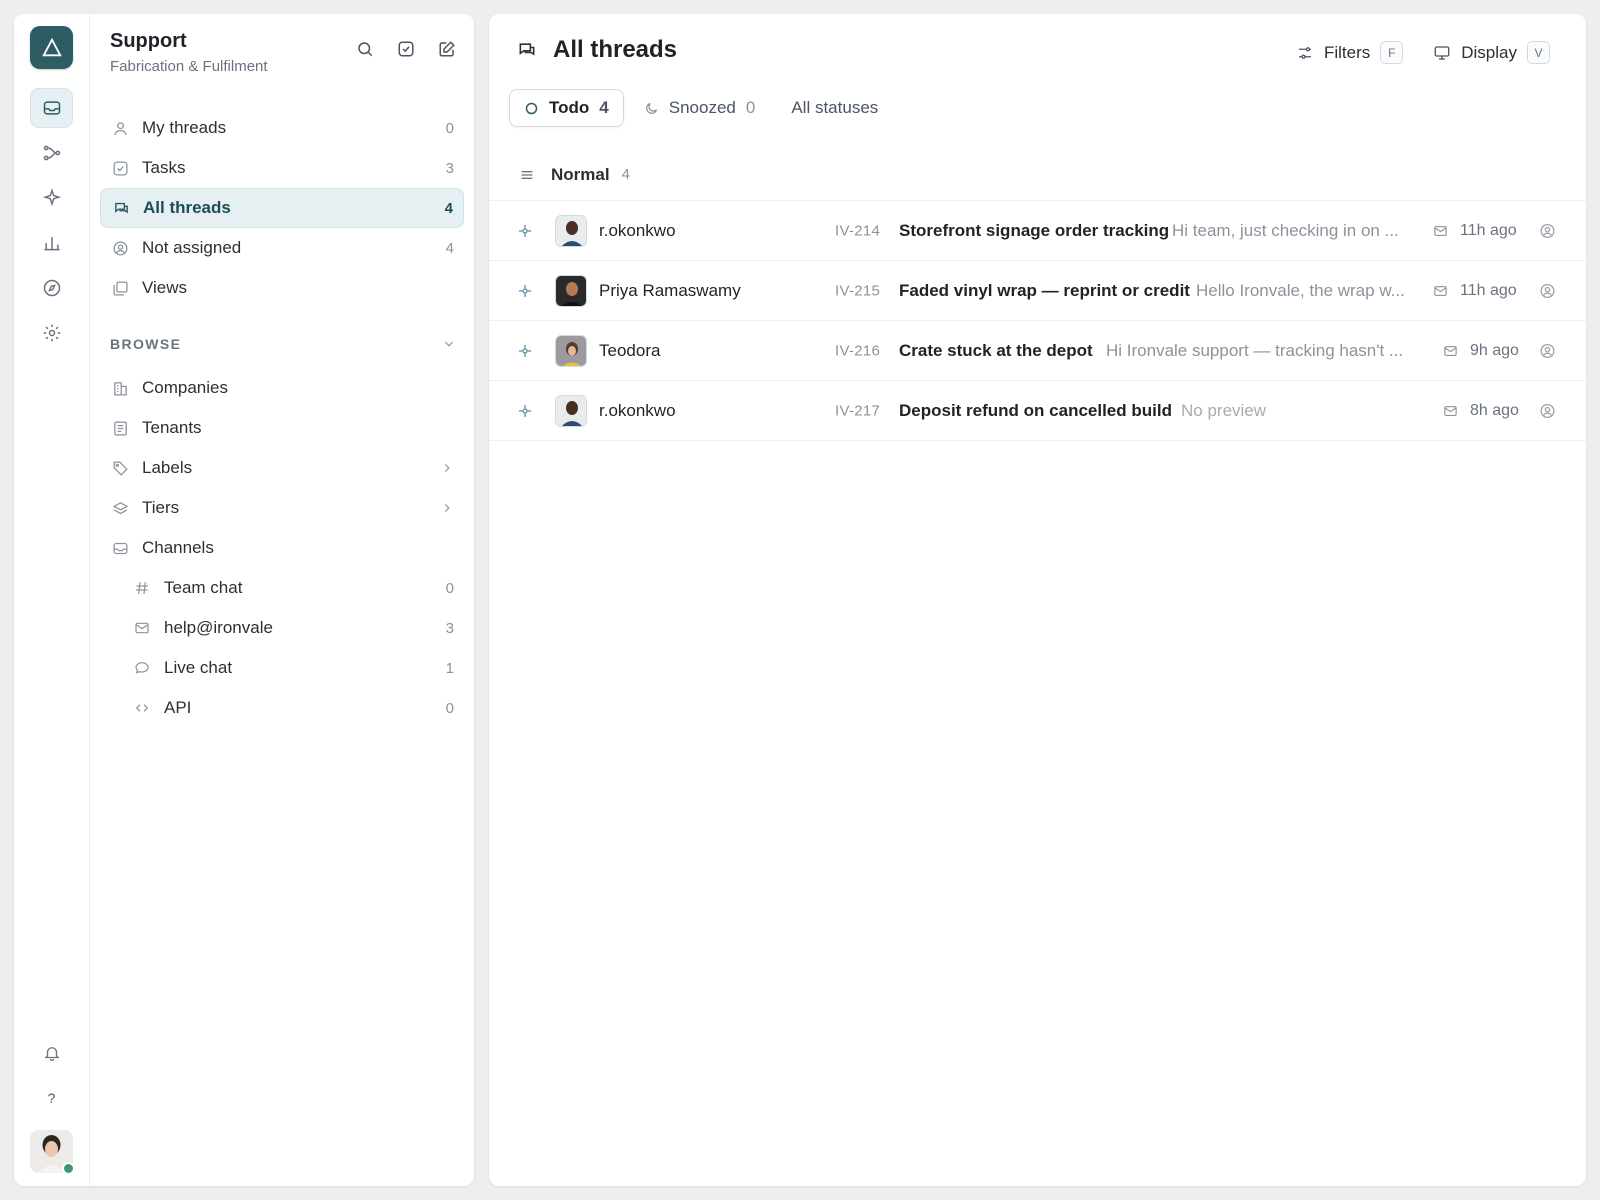 Image resolution: width=1600 pixels, height=1200 pixels. I want to click on sidebar-item-label: Tasks, so click(164, 167).